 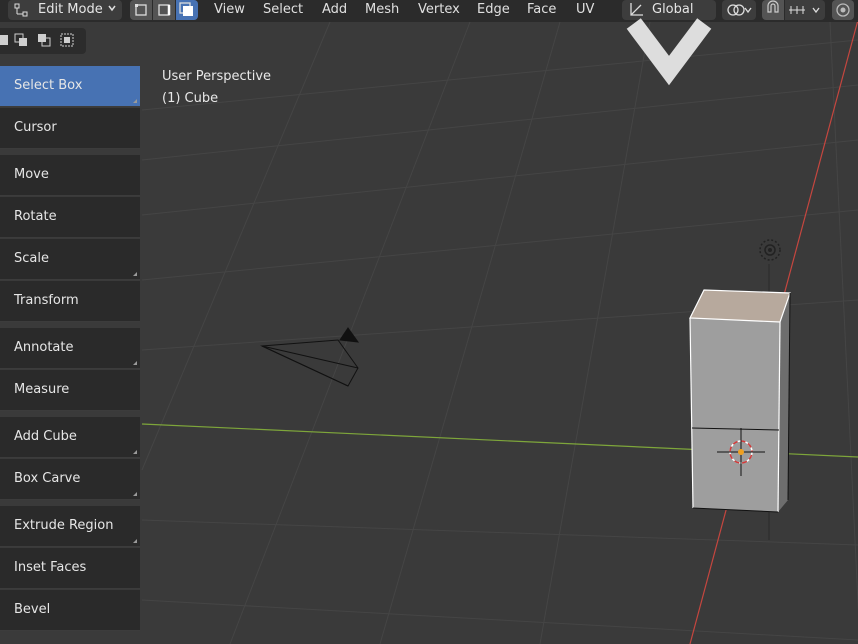 I want to click on tool-cursor: Cursor, so click(x=70, y=128).